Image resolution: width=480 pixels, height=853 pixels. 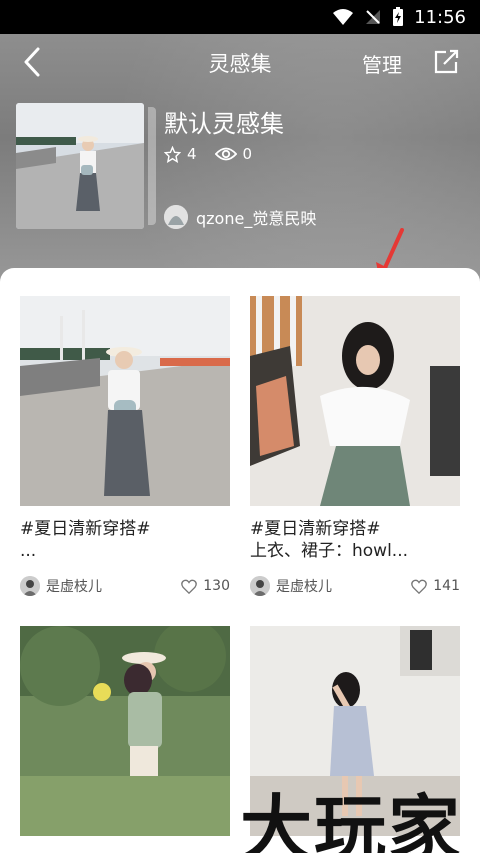 What do you see at coordinates (446, 62) in the screenshot?
I see `share-icon` at bounding box center [446, 62].